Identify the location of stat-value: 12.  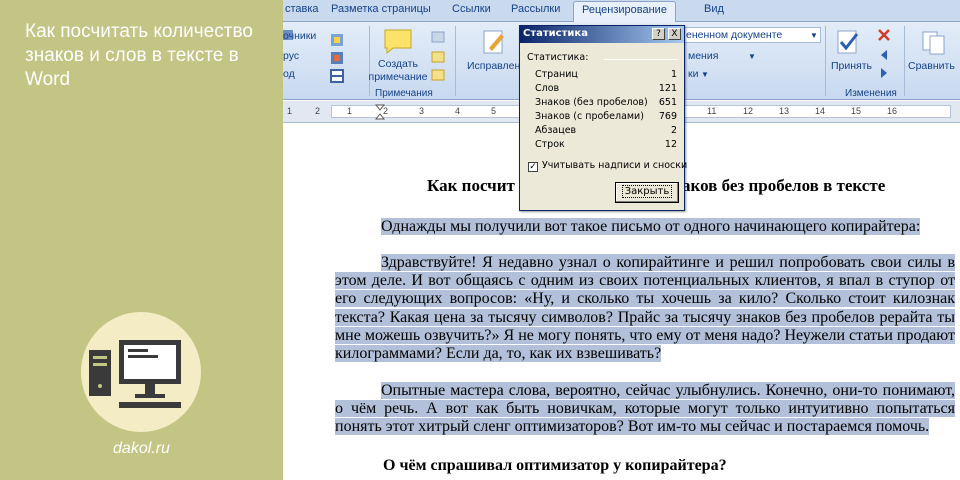
(670, 144).